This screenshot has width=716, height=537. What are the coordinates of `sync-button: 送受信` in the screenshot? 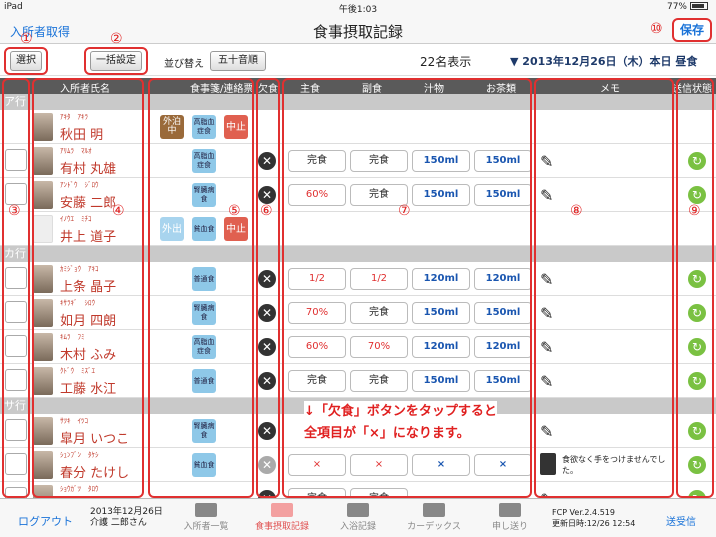 It's located at (681, 520).